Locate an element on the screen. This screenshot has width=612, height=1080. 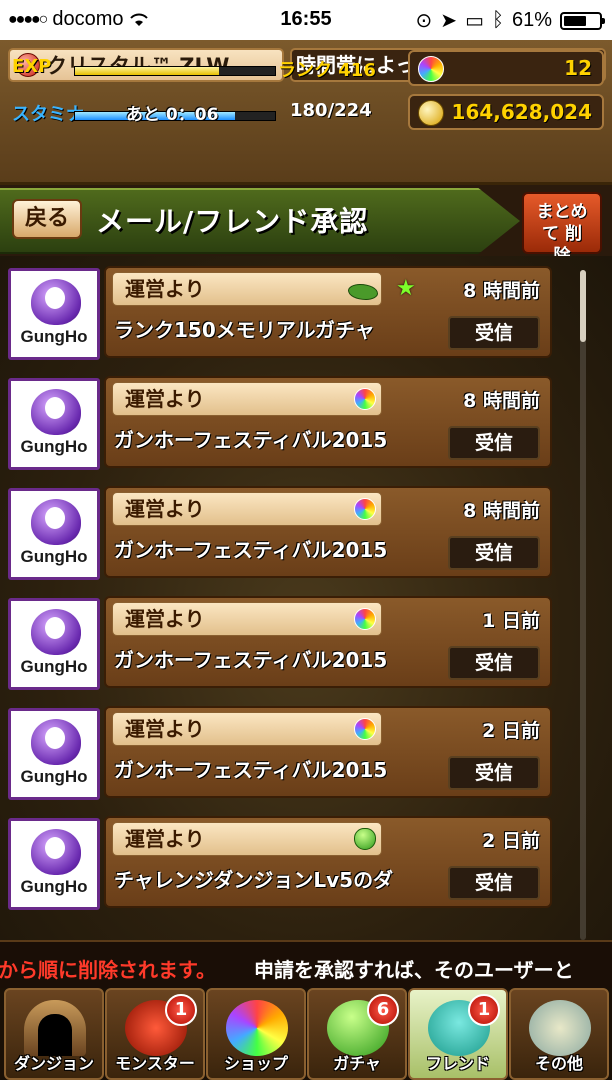
page-title: メール/フレンド承認 is located at coordinates (232, 221).